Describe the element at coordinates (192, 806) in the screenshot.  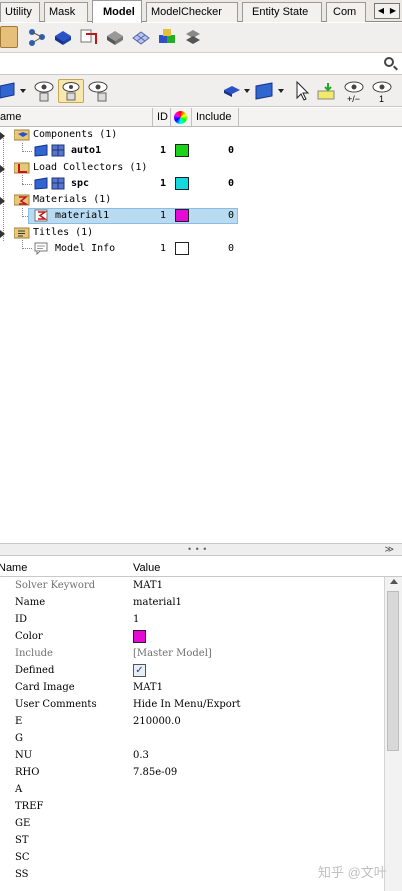
I see `prop-row: TREF` at that location.